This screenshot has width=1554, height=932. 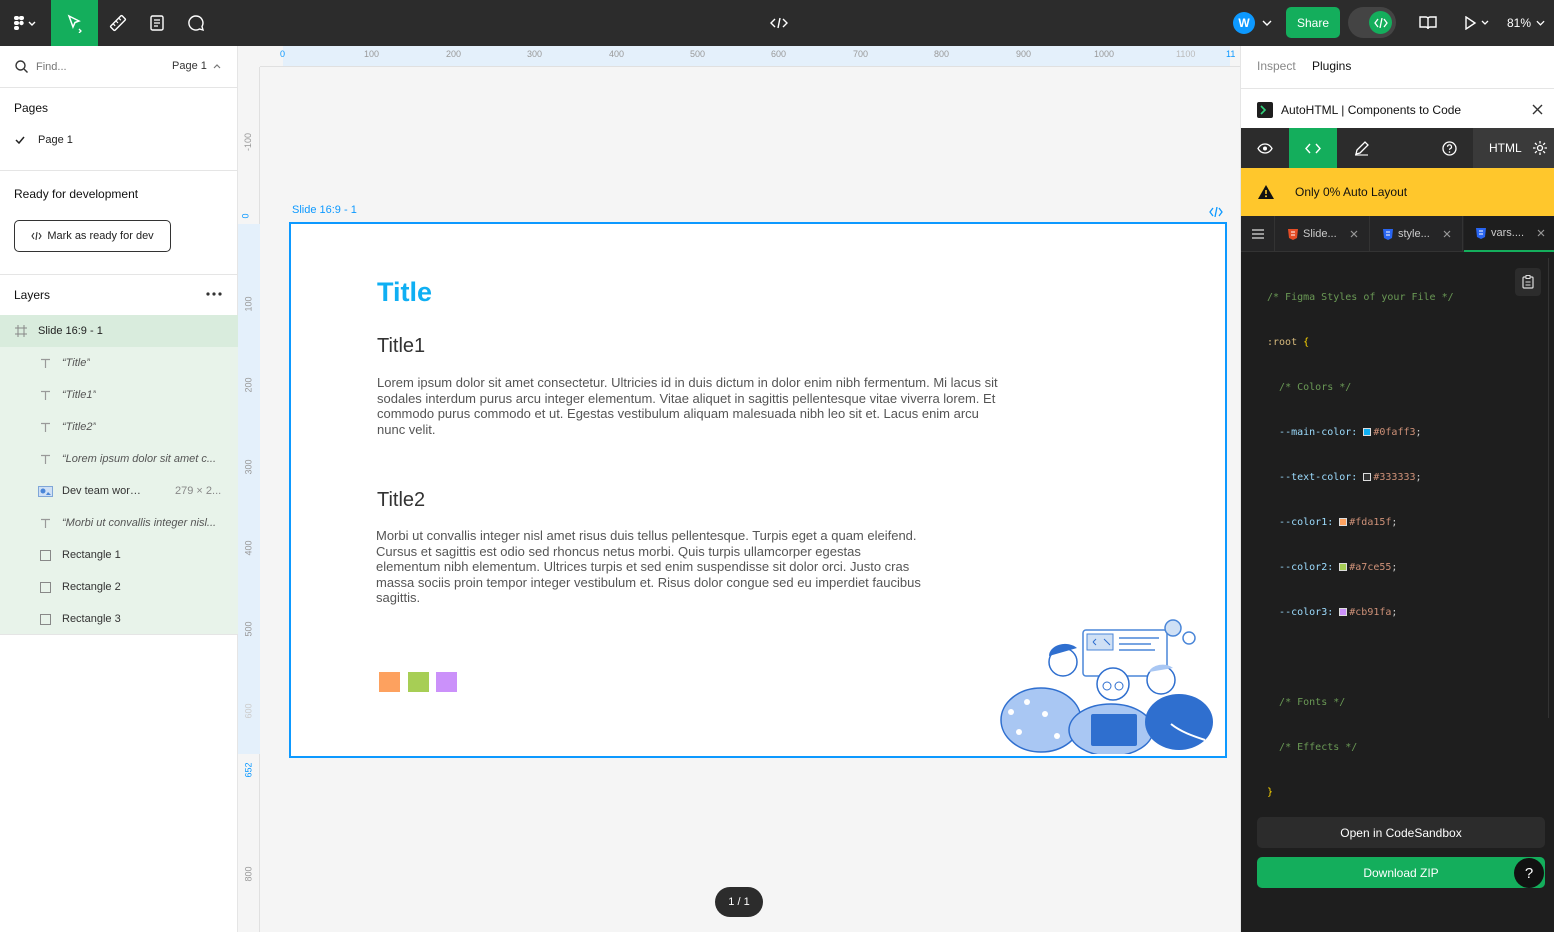 I want to click on code-view-button, so click(x=1313, y=148).